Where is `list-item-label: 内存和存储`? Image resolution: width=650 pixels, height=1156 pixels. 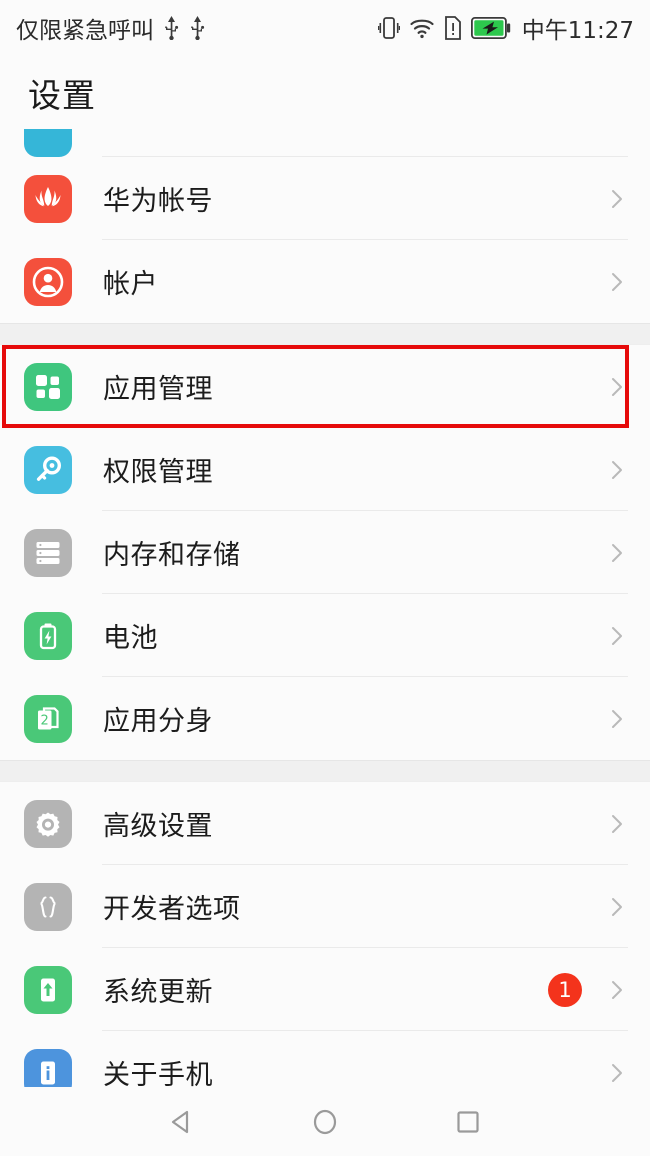
list-item-label: 内存和存储 is located at coordinates (172, 555).